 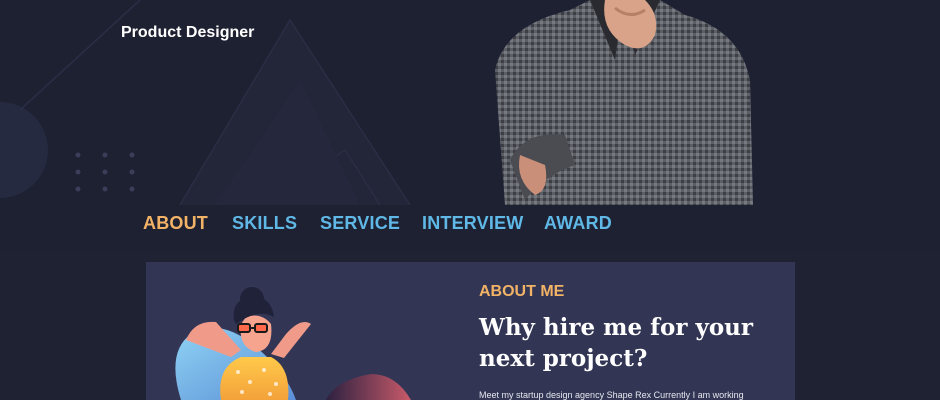 I want to click on nav-item-skills: SKILLS, so click(x=264, y=223).